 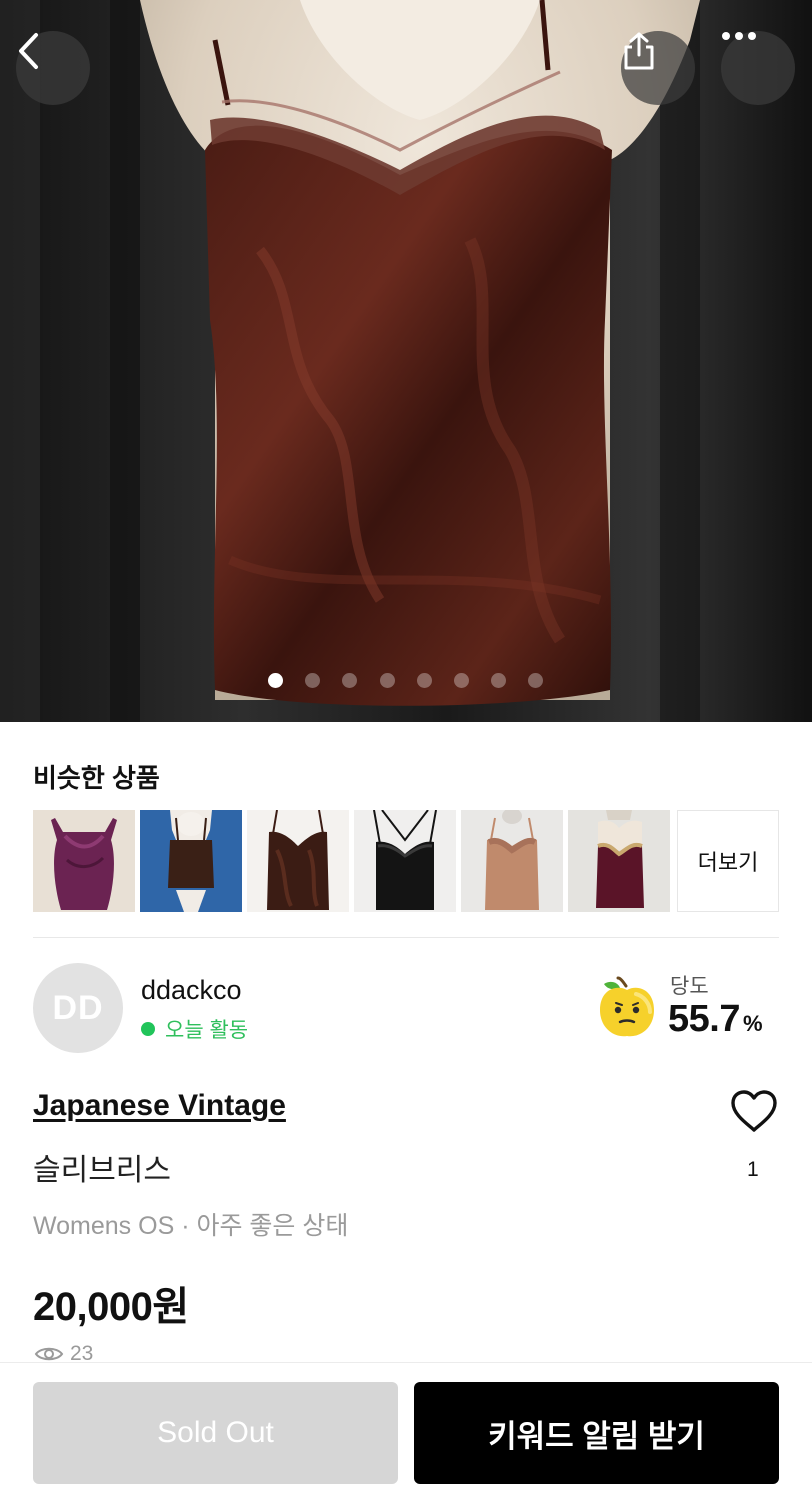 What do you see at coordinates (28, 51) in the screenshot?
I see `chevron-left-icon` at bounding box center [28, 51].